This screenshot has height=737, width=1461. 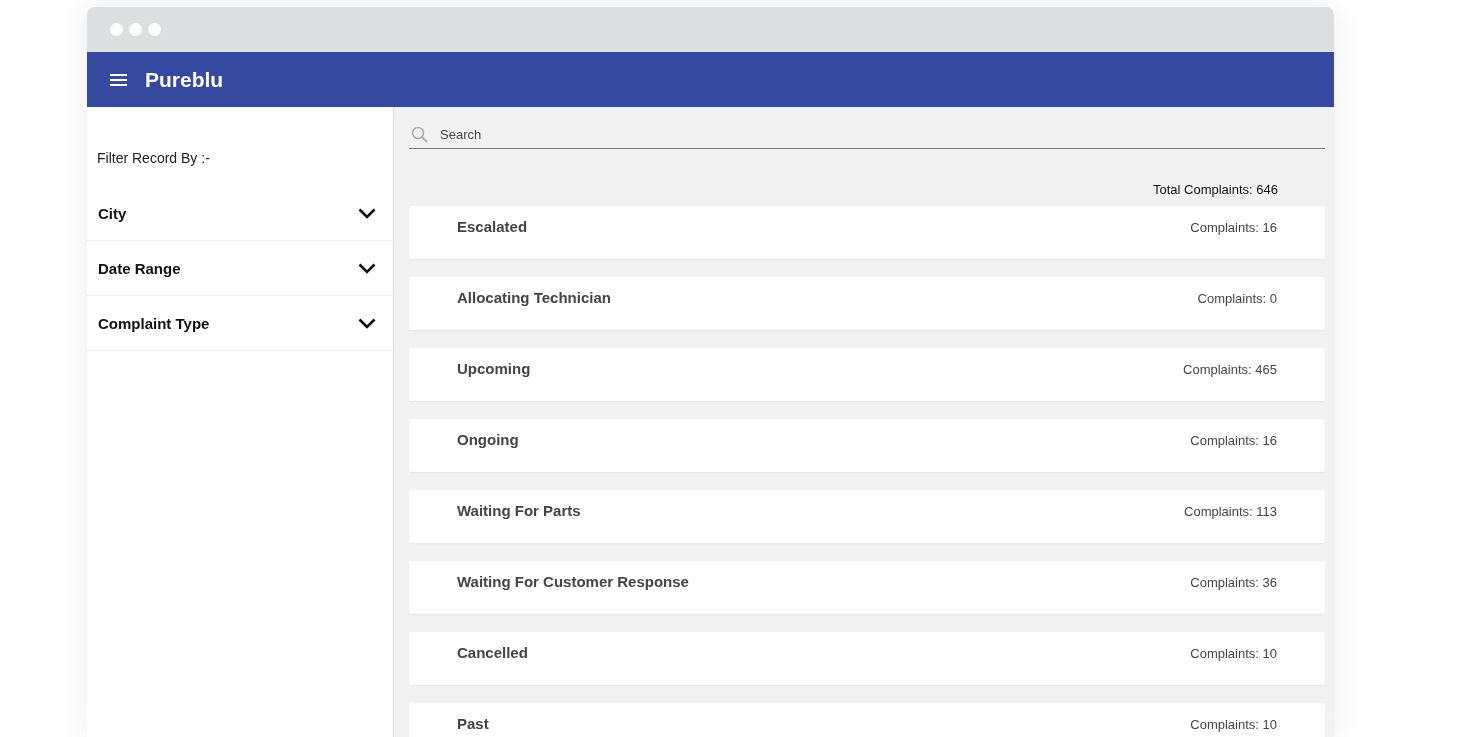 I want to click on status-name: Allocating Technician, so click(x=534, y=297).